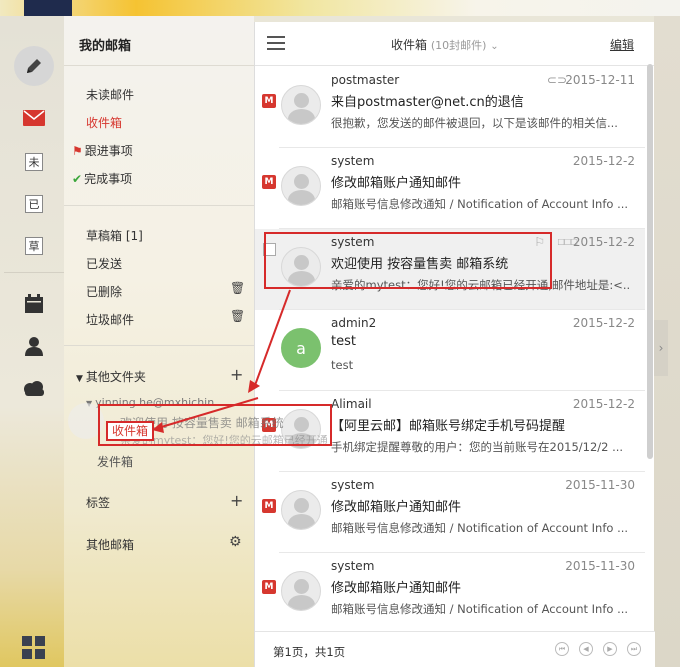 The height and width of the screenshot is (667, 680). I want to click on drag-arrow-overlay, so click(221, 361).